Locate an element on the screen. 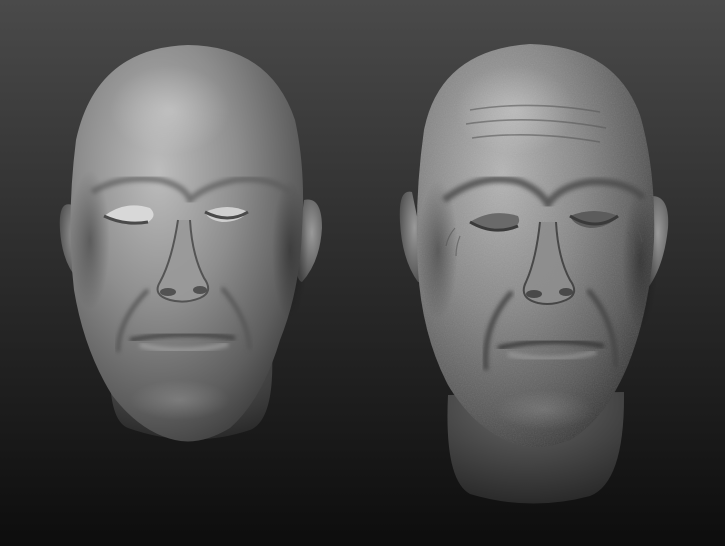  forehead-highlight is located at coordinates (170, 110).